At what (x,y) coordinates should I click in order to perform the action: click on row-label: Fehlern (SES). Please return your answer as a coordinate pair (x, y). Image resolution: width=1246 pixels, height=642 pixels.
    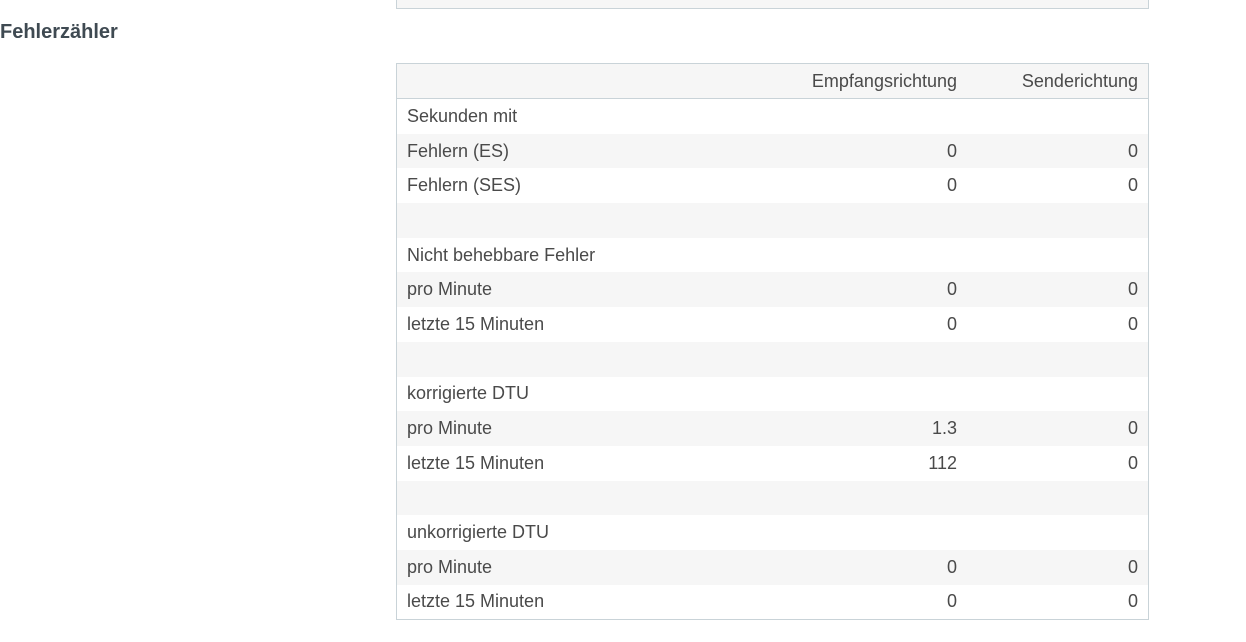
    Looking at the image, I should click on (571, 186).